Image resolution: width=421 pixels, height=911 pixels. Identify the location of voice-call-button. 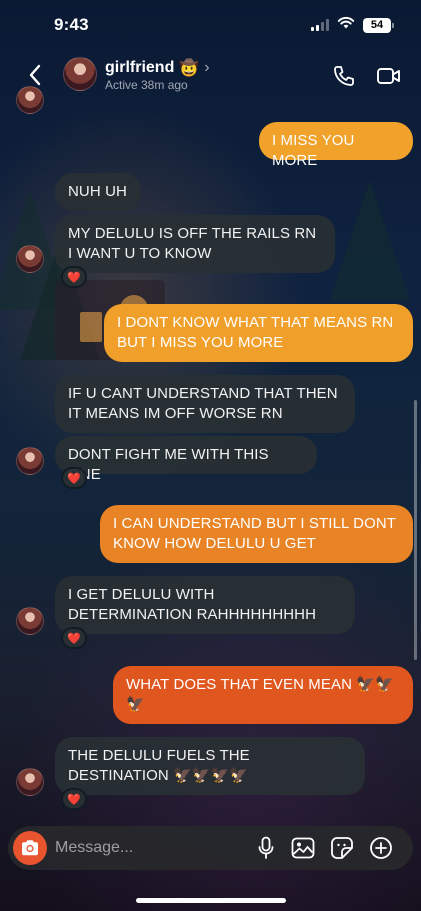
(344, 76).